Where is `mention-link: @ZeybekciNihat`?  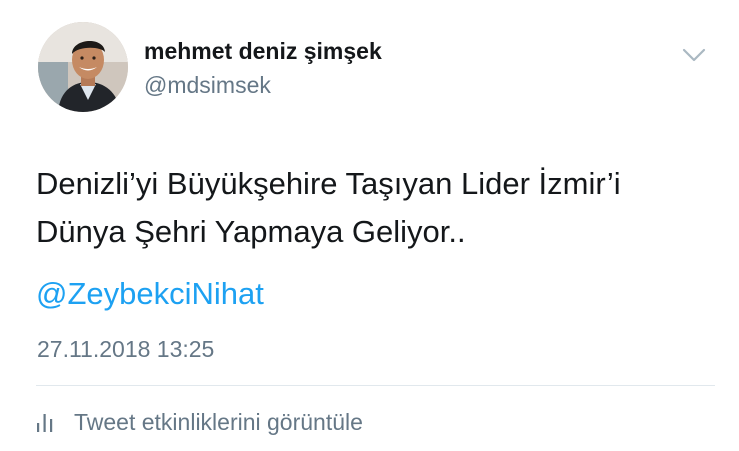
mention-link: @ZeybekciNihat is located at coordinates (150, 294).